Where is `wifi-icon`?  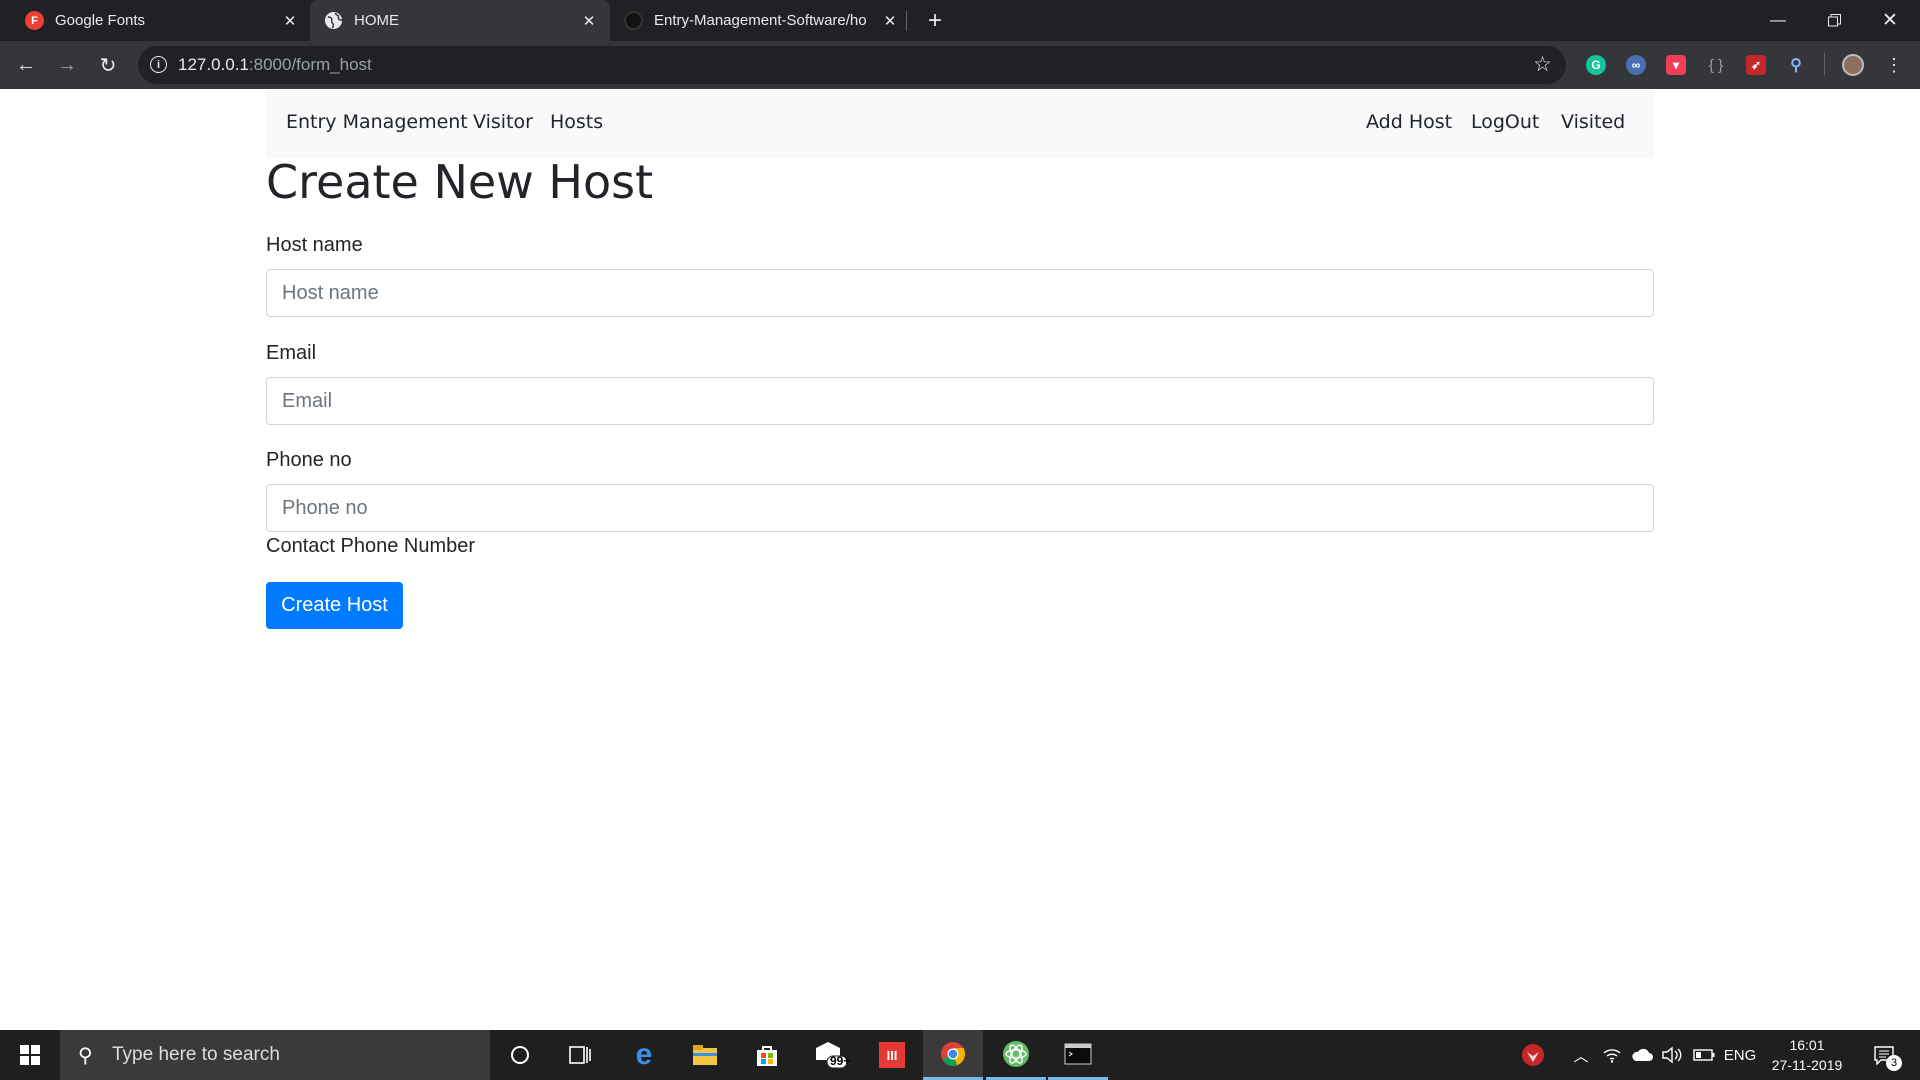 wifi-icon is located at coordinates (1612, 1055).